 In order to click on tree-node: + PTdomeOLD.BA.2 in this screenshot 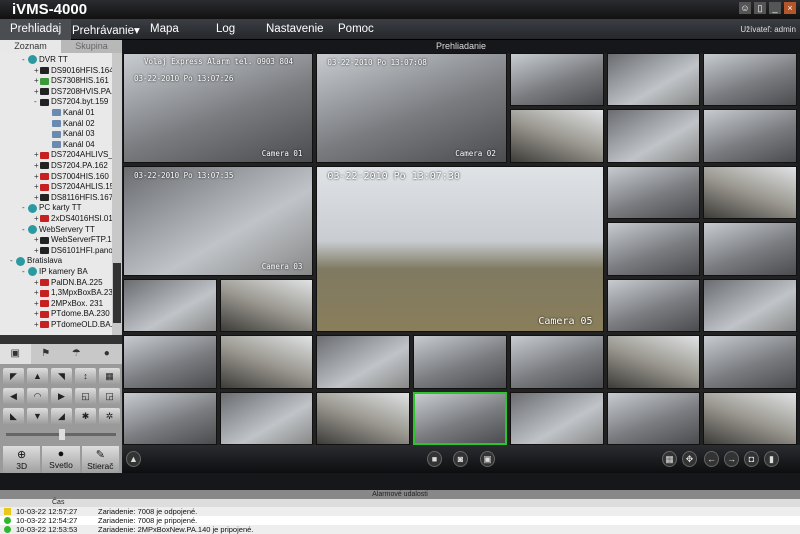, I will do `click(75, 325)`.